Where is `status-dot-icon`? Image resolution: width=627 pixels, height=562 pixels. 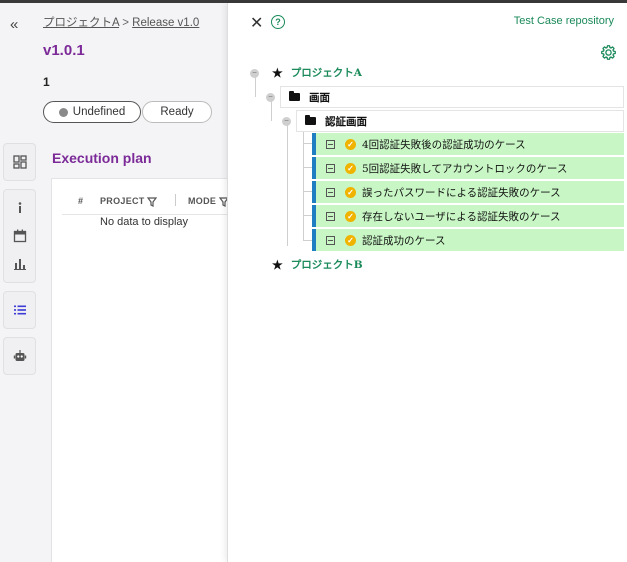
status-dot-icon is located at coordinates (63, 112).